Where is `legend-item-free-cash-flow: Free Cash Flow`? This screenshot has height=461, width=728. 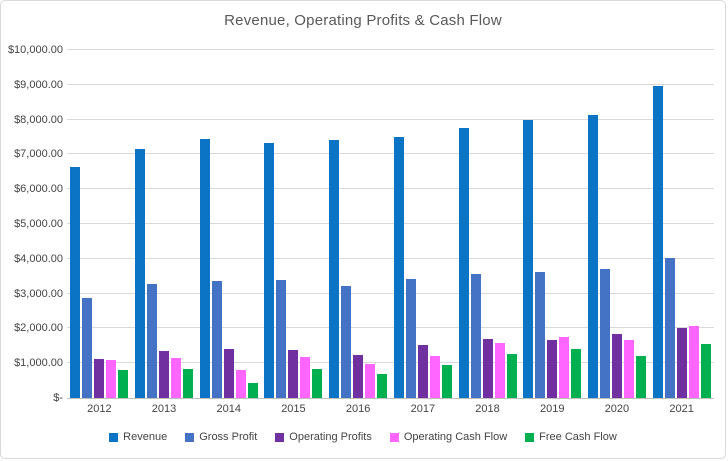 legend-item-free-cash-flow: Free Cash Flow is located at coordinates (571, 437).